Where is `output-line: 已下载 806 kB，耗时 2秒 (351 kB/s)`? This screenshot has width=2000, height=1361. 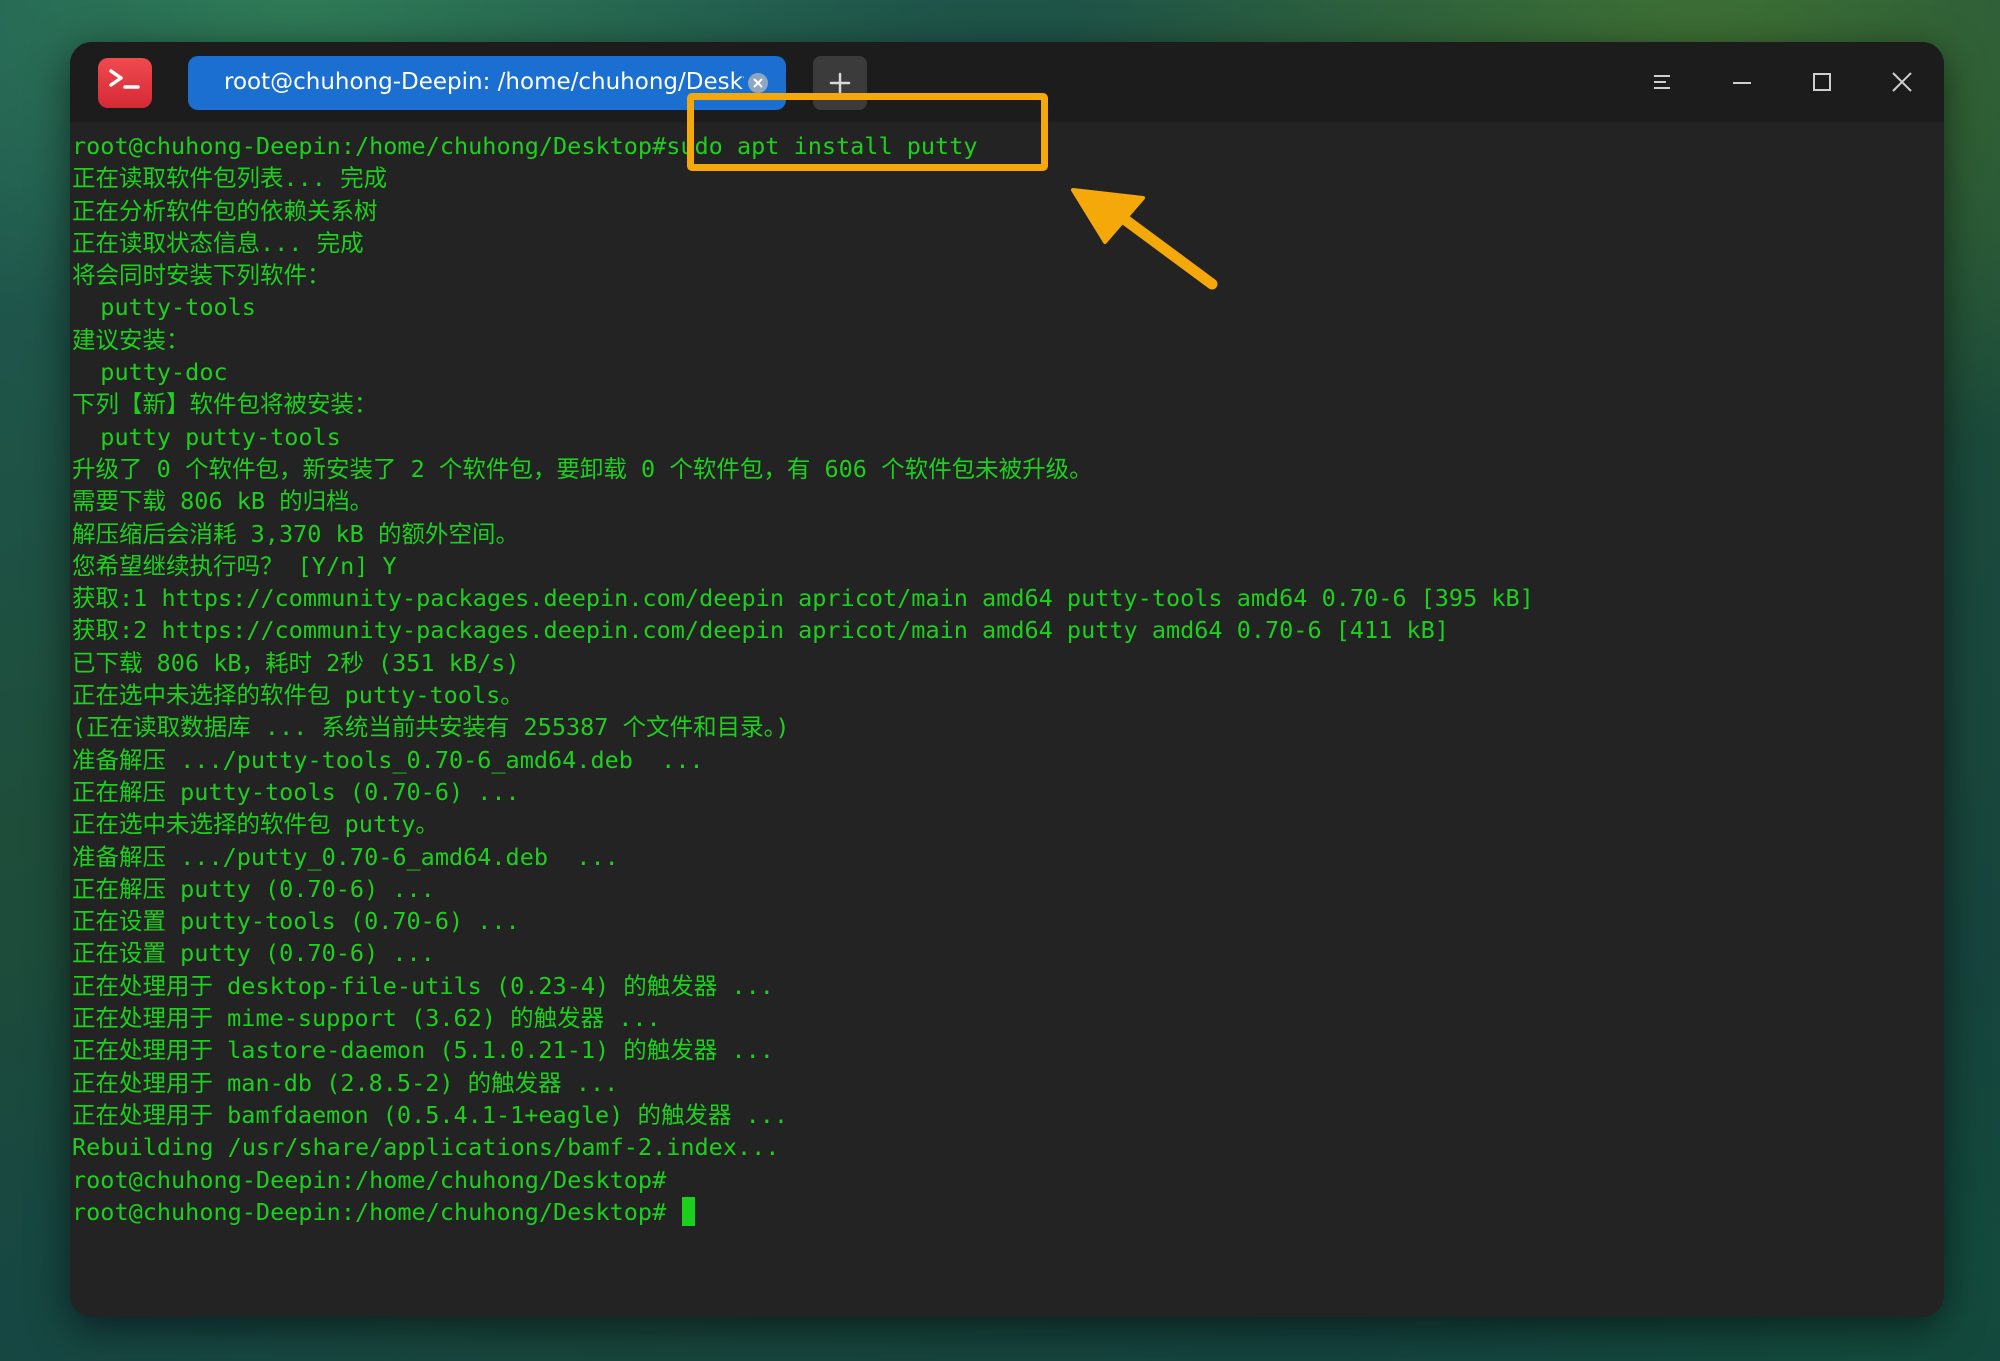
output-line: 已下载 806 kB，耗时 2秒 (351 kB/s) is located at coordinates (296, 662).